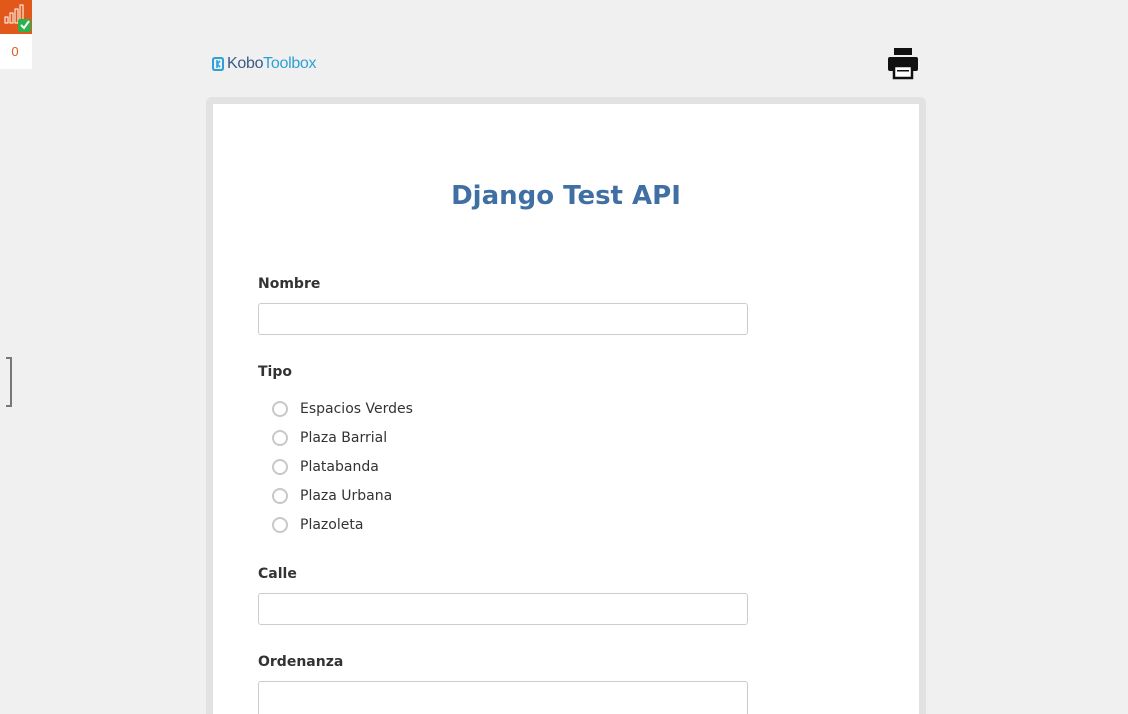 The height and width of the screenshot is (714, 1128). Describe the element at coordinates (301, 662) in the screenshot. I see `question-label-ordenanza: Ordenanza` at that location.